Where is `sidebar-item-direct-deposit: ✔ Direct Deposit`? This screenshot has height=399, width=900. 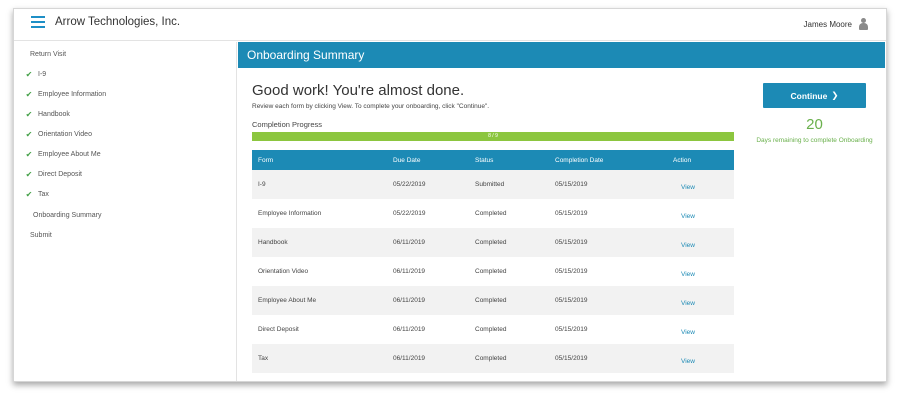
sidebar-item-direct-deposit: ✔ Direct Deposit is located at coordinates (53, 174).